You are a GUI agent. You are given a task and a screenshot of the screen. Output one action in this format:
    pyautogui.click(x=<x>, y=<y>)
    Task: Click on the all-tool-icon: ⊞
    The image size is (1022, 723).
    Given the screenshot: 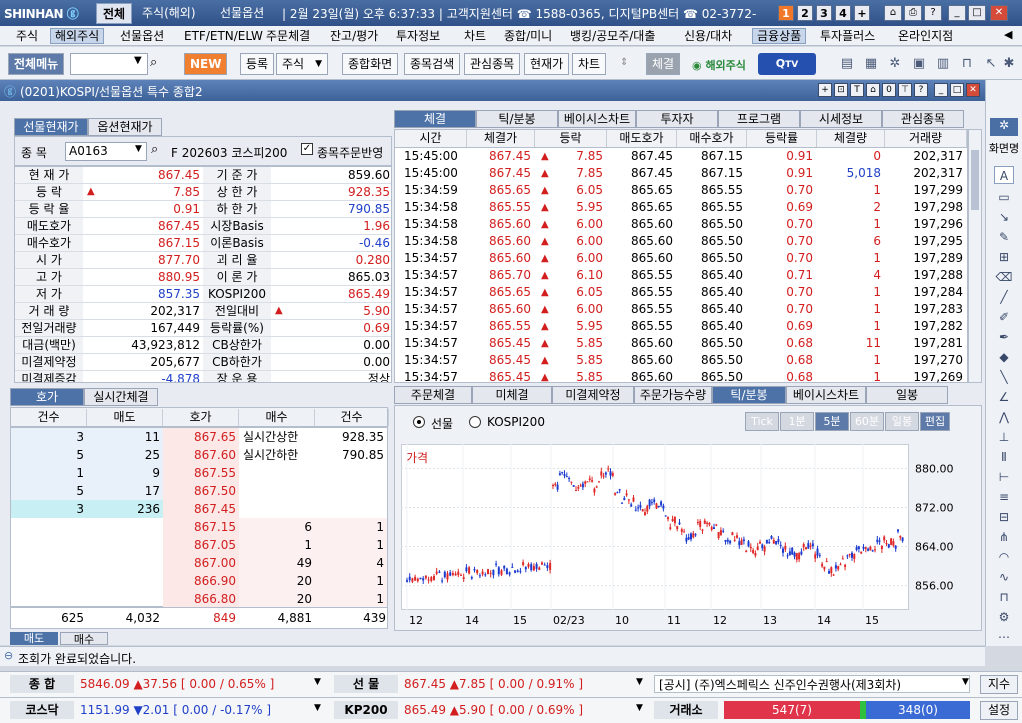 What is the action you would take?
    pyautogui.click(x=1004, y=257)
    